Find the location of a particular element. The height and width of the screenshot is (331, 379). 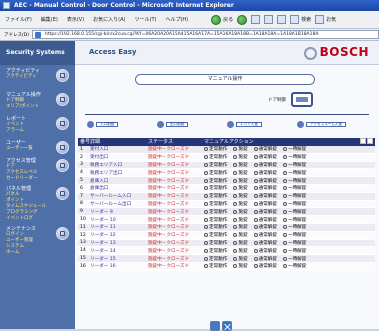

favorites-button: お気 is located at coordinates (325, 20).